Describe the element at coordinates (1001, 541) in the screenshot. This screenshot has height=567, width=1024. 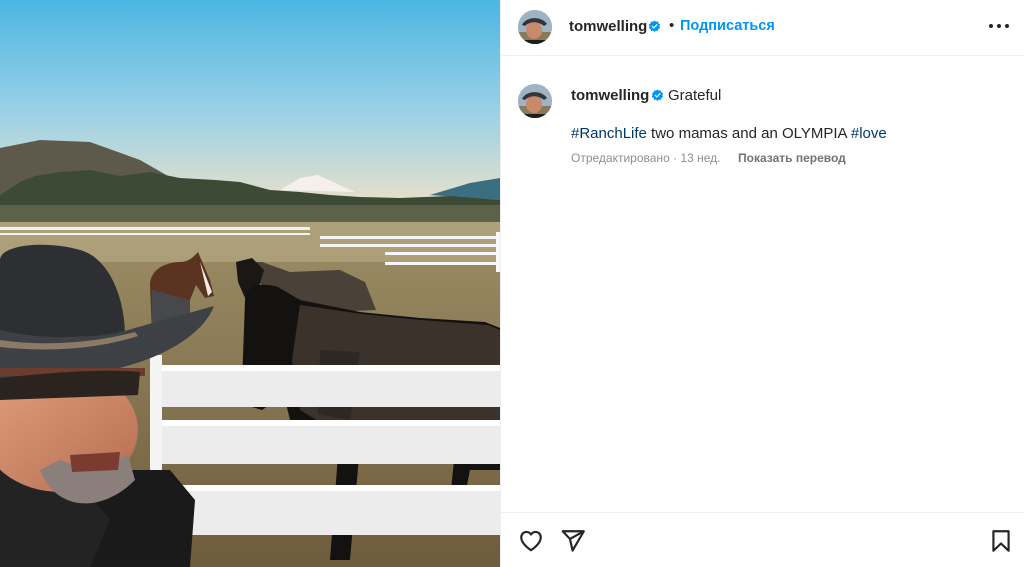
I see `bookmark-icon` at that location.